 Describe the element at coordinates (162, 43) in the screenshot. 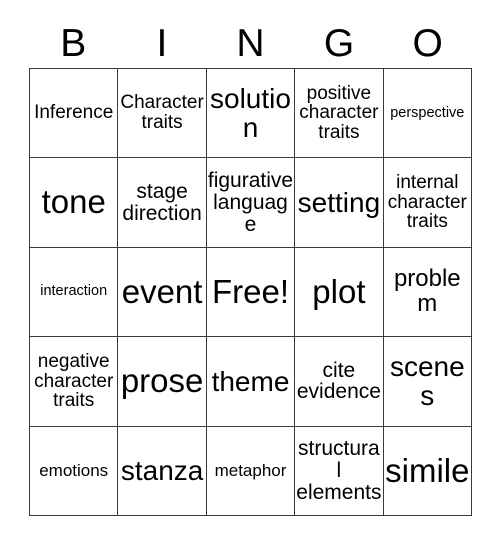

I see `bingo-header-letter-i: I` at that location.